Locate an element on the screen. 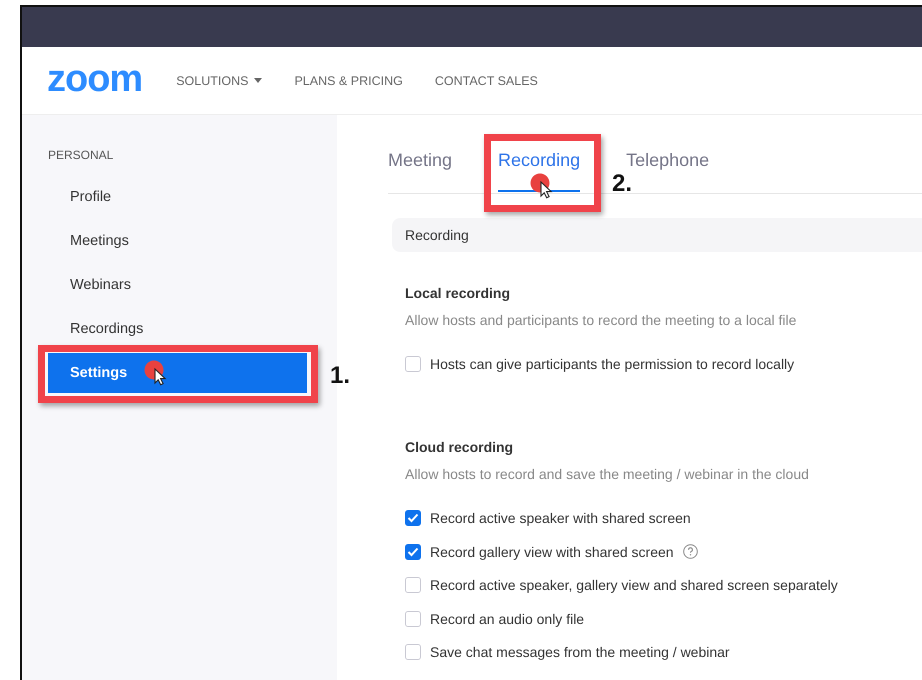 The width and height of the screenshot is (922, 680). step-number: 1. is located at coordinates (340, 376).